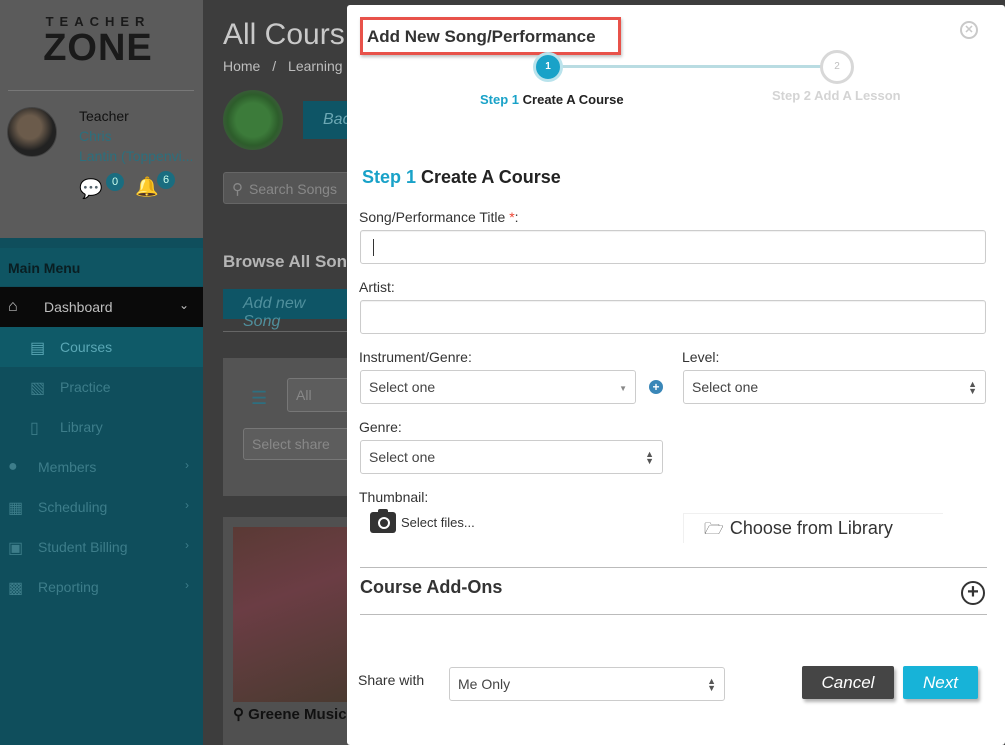 The height and width of the screenshot is (745, 1005). I want to click on genre-label: Genre:, so click(380, 427).